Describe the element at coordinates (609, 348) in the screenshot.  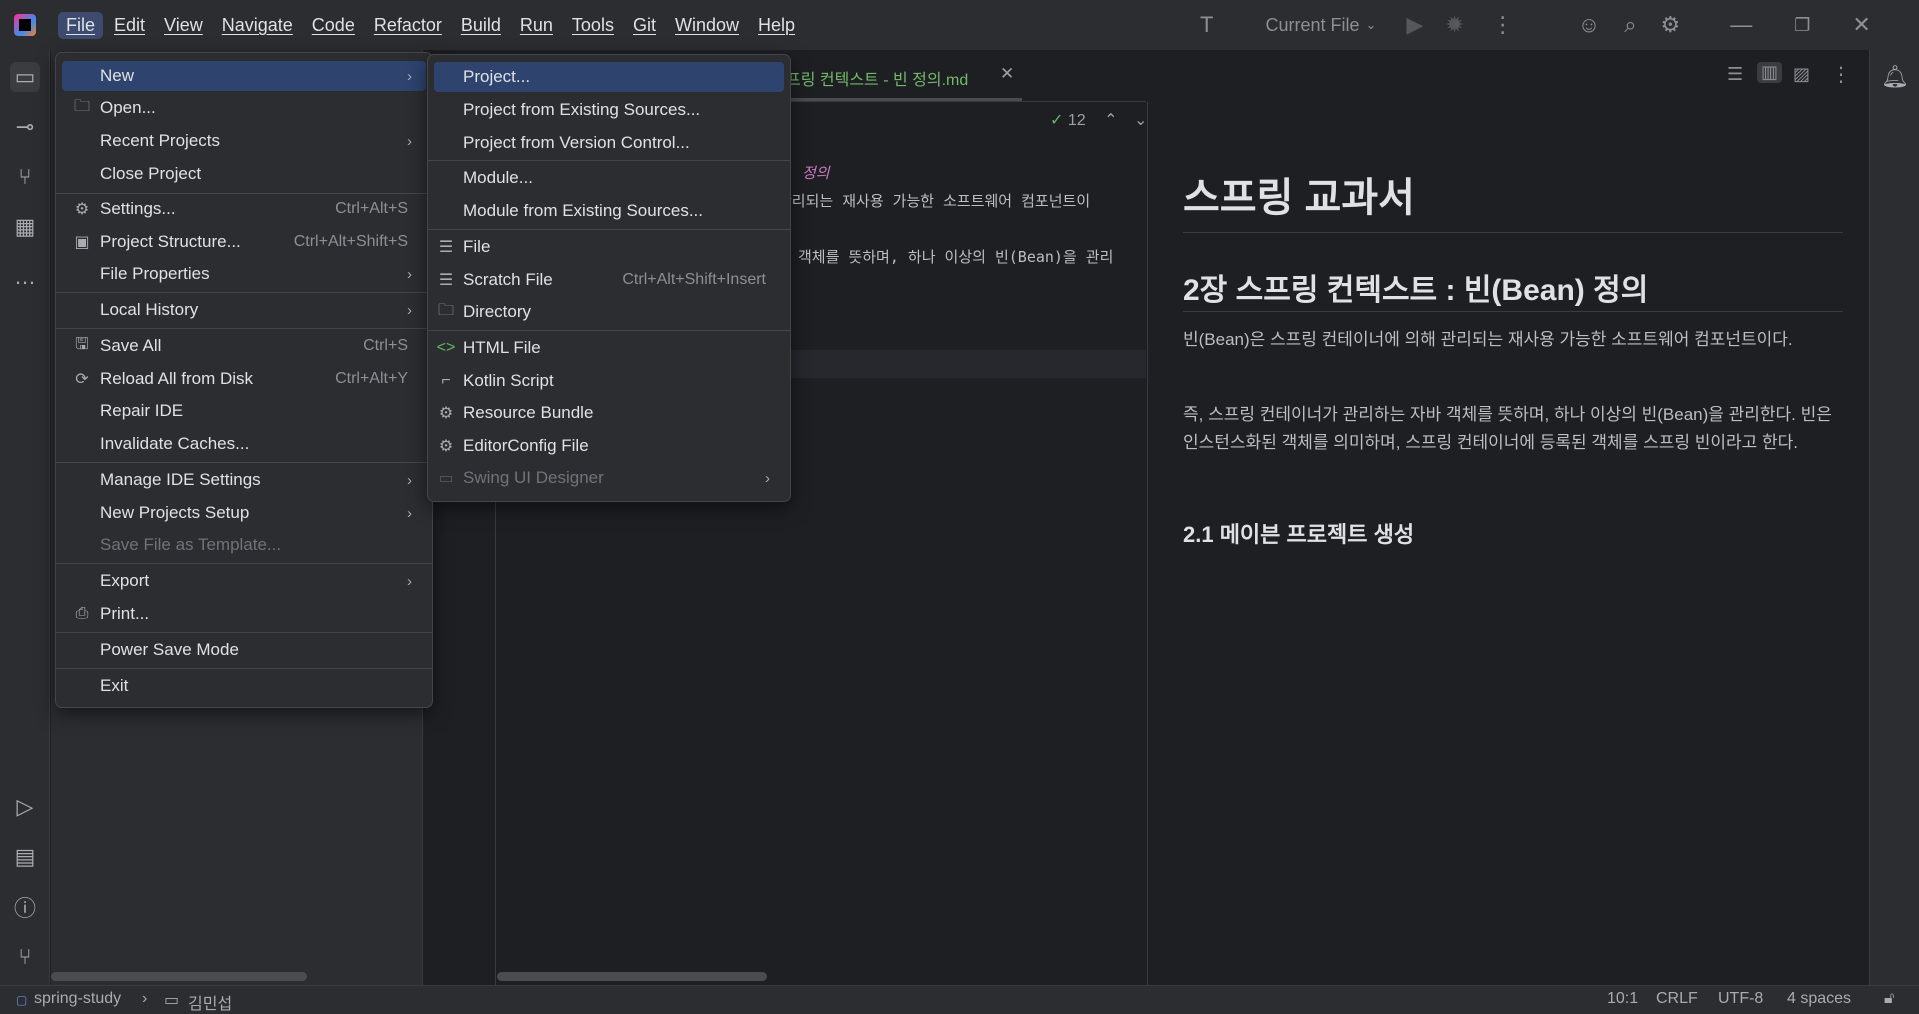
I see `new-menu-html-file: <> HTML File` at that location.